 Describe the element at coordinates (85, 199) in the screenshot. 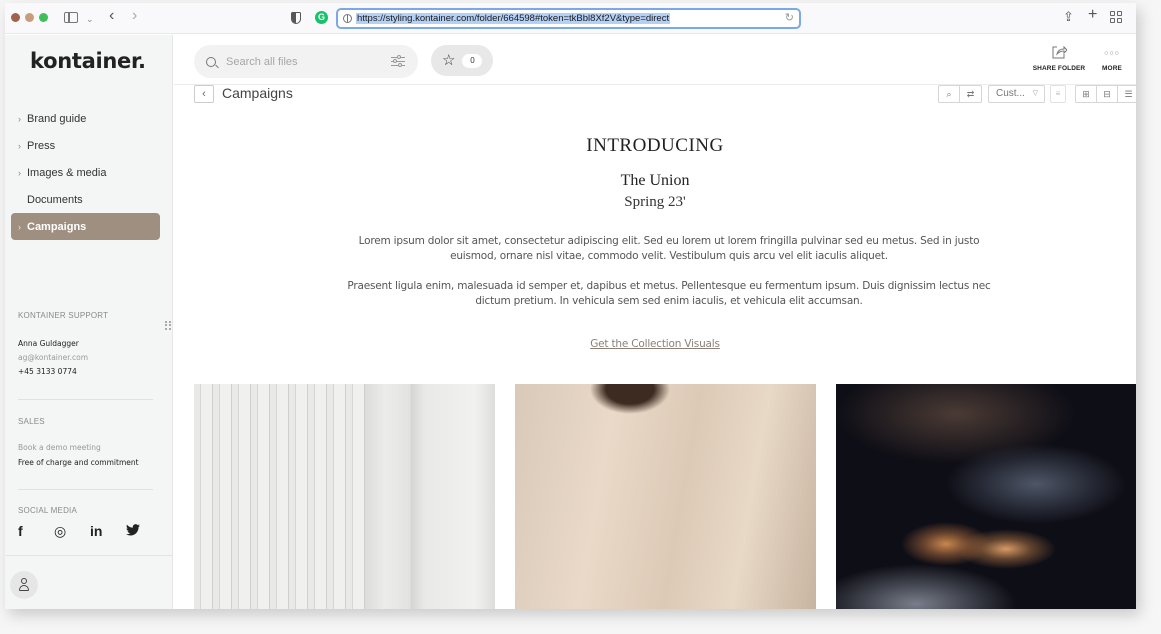

I see `nav-item-documents: › Documents` at that location.